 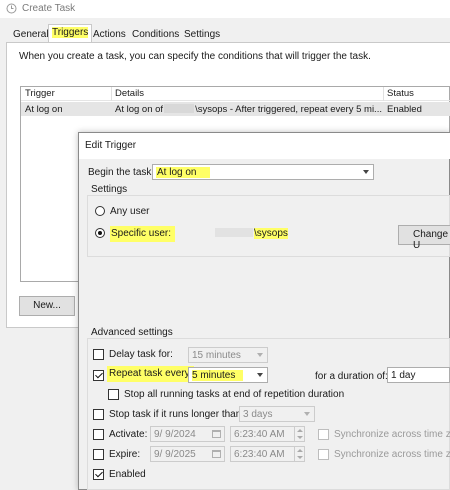 What do you see at coordinates (404, 109) in the screenshot?
I see `status-cell: Enabled` at bounding box center [404, 109].